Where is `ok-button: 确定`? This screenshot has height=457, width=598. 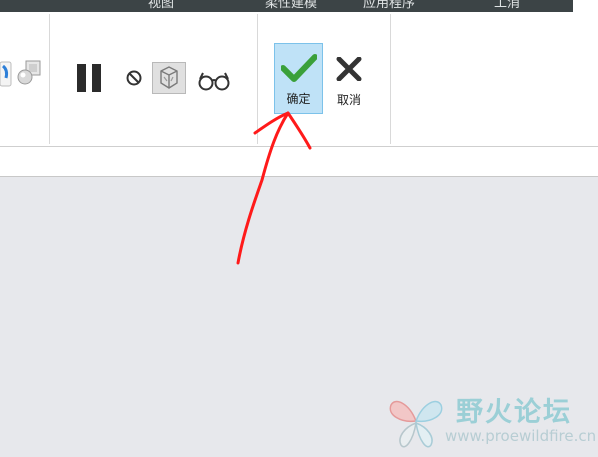 ok-button: 确定 is located at coordinates (298, 78).